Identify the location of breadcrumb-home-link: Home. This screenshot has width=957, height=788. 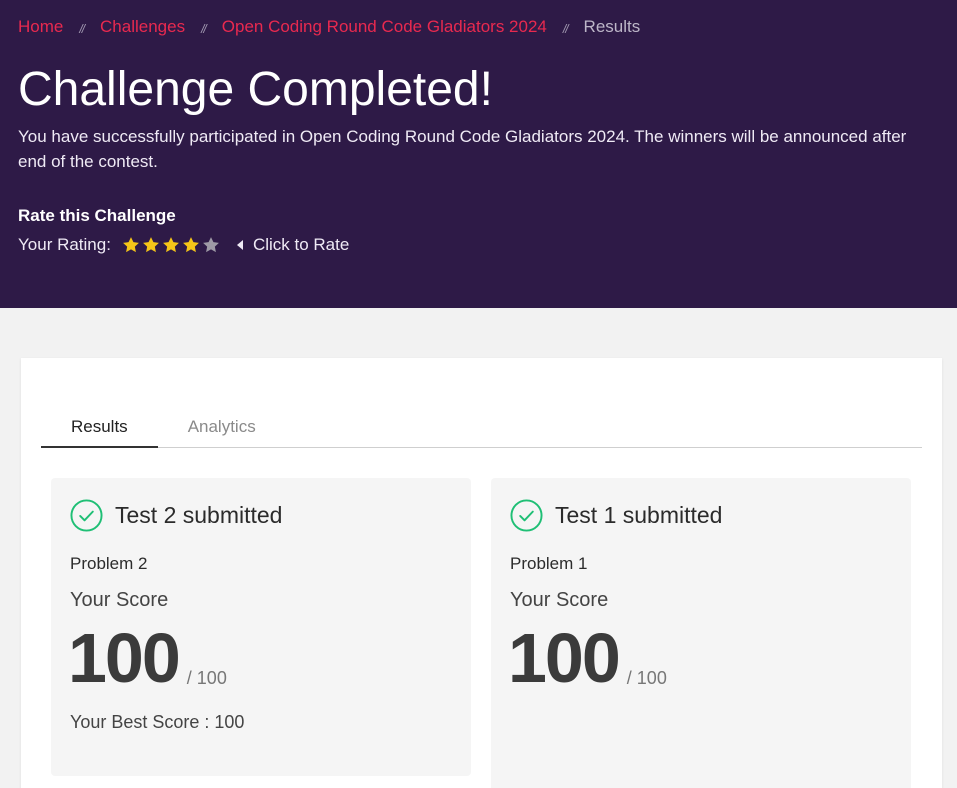
(40, 27).